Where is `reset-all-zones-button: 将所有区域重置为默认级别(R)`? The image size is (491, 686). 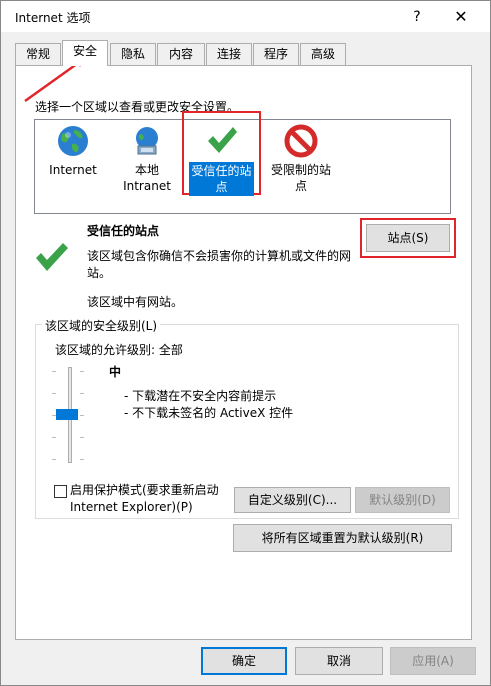 reset-all-zones-button: 将所有区域重置为默认级别(R) is located at coordinates (342, 538).